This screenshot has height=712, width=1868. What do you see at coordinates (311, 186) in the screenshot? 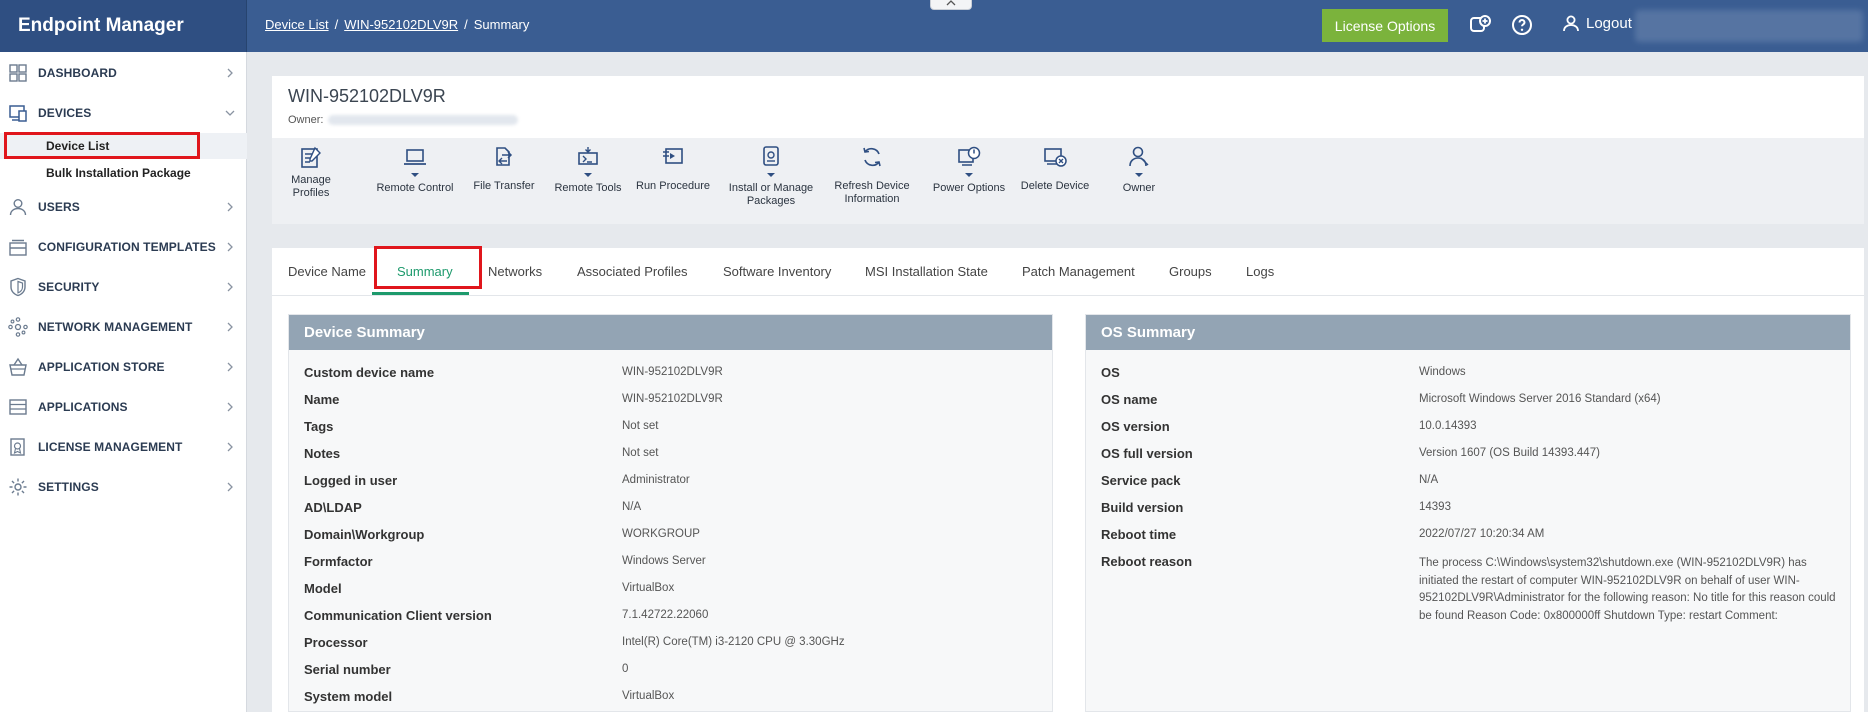
I see `tool-label: Manage Profiles` at bounding box center [311, 186].